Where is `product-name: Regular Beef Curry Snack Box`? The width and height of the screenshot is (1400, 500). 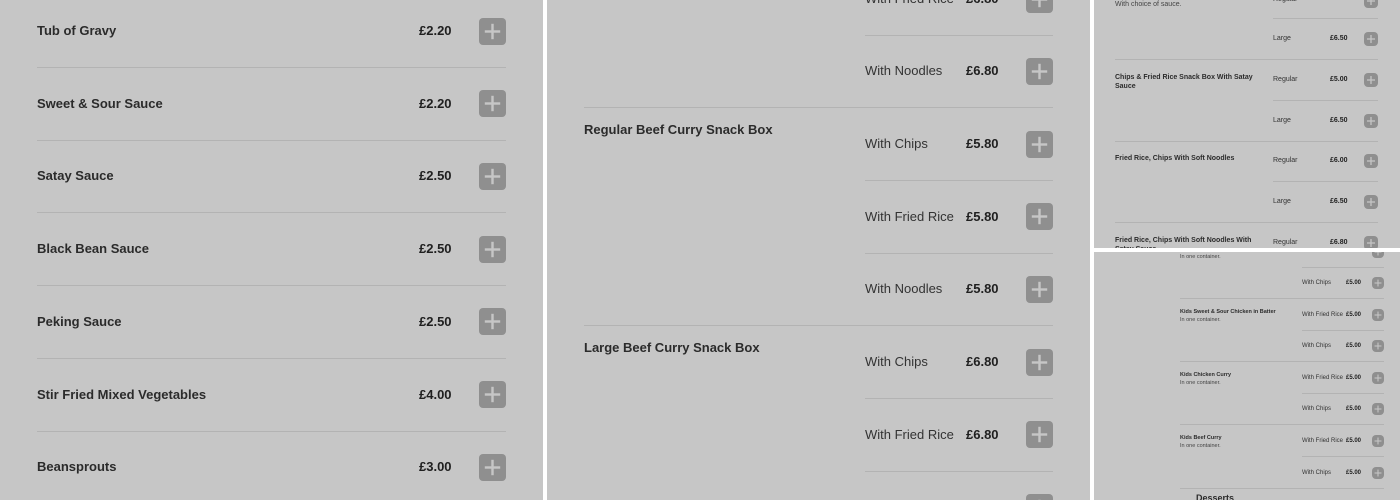
product-name: Regular Beef Curry Snack Box is located at coordinates (678, 129).